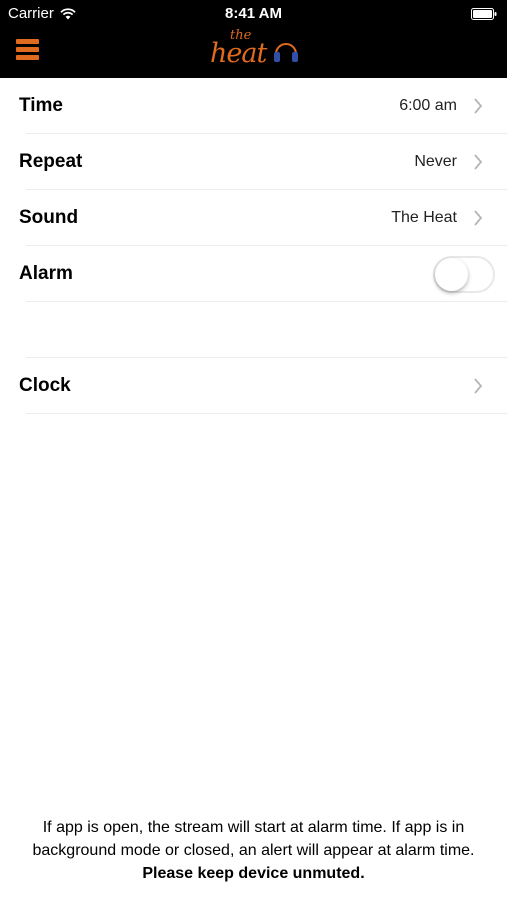  What do you see at coordinates (51, 161) in the screenshot?
I see `row-label: Repeat` at bounding box center [51, 161].